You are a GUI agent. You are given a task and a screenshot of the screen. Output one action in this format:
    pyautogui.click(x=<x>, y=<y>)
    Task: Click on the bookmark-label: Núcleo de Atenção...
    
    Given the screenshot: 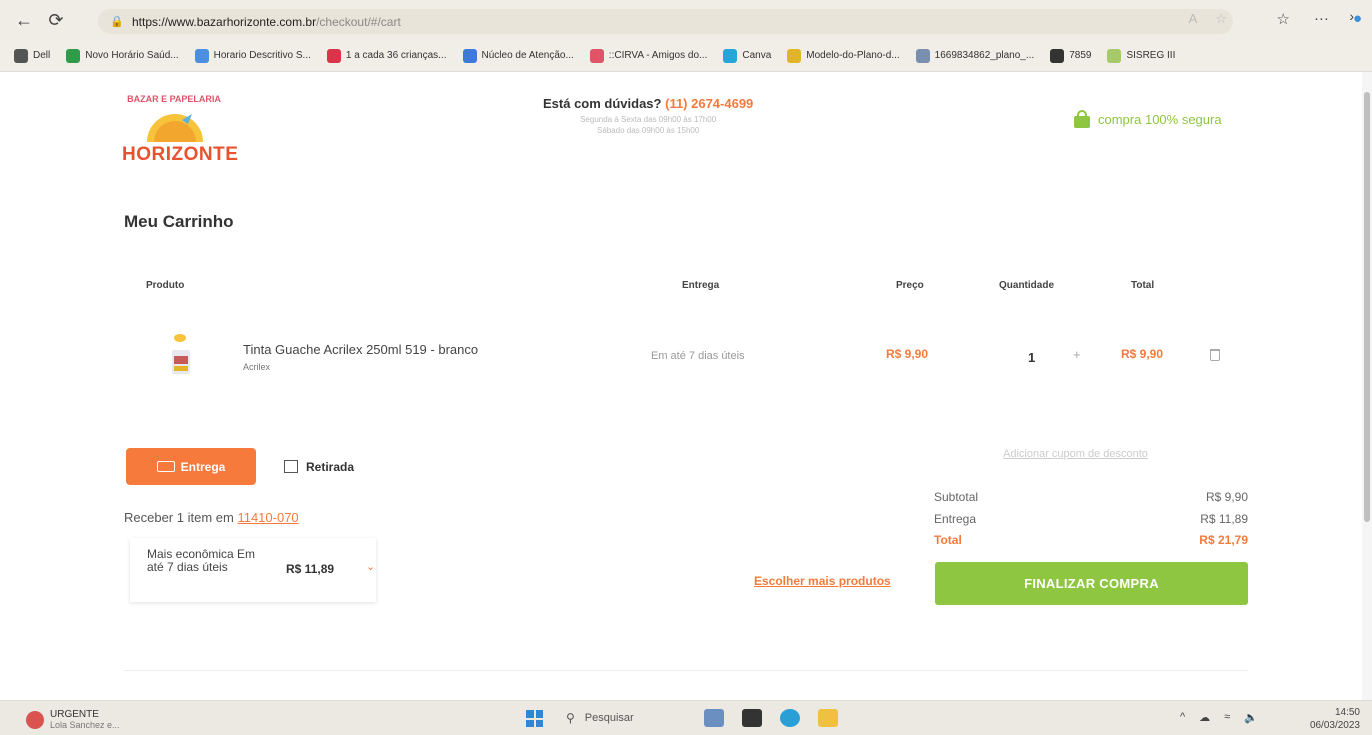 What is the action you would take?
    pyautogui.click(x=527, y=55)
    